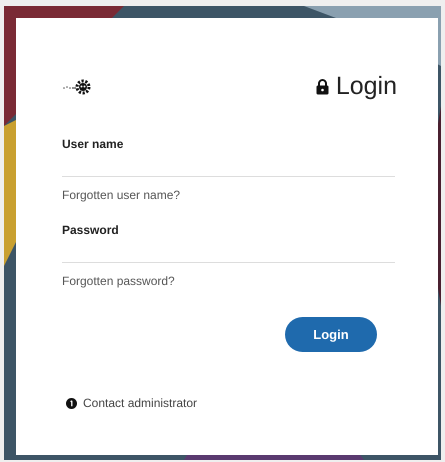 The height and width of the screenshot is (462, 445). What do you see at coordinates (118, 281) in the screenshot?
I see `forgot-link: Forgotten password?` at bounding box center [118, 281].